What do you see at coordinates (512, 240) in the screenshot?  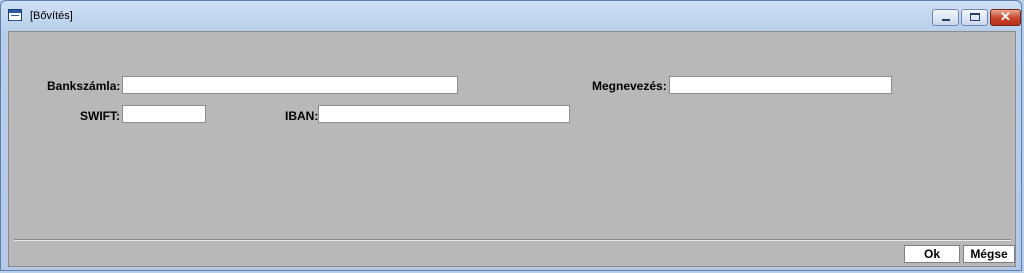 I see `footer-separator` at bounding box center [512, 240].